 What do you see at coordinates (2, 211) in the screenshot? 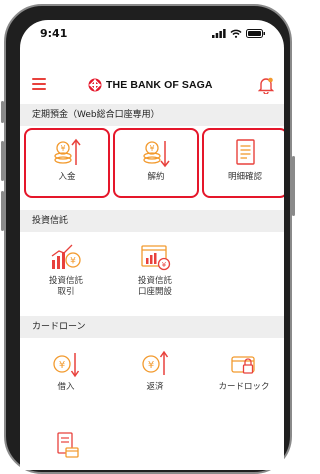
I see `volume-down-button` at bounding box center [2, 211].